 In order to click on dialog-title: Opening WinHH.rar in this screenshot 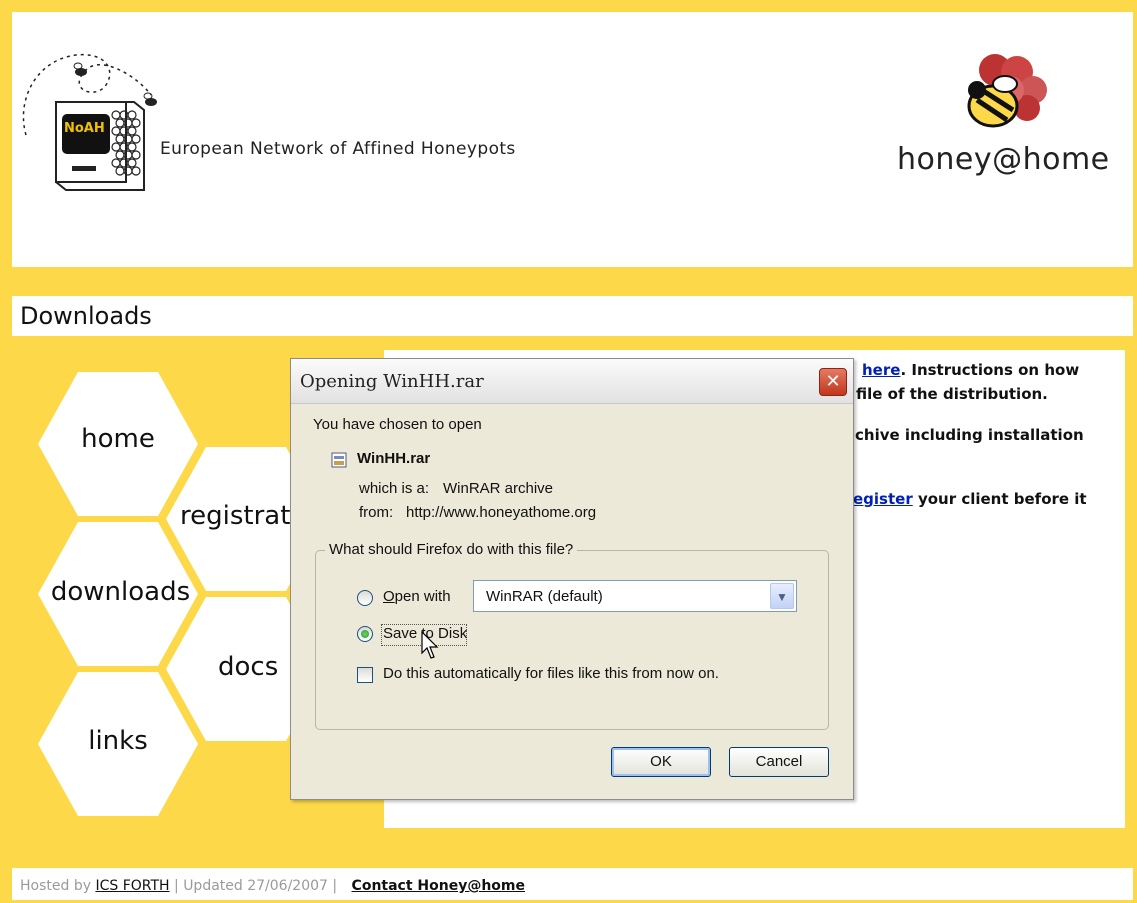, I will do `click(392, 381)`.